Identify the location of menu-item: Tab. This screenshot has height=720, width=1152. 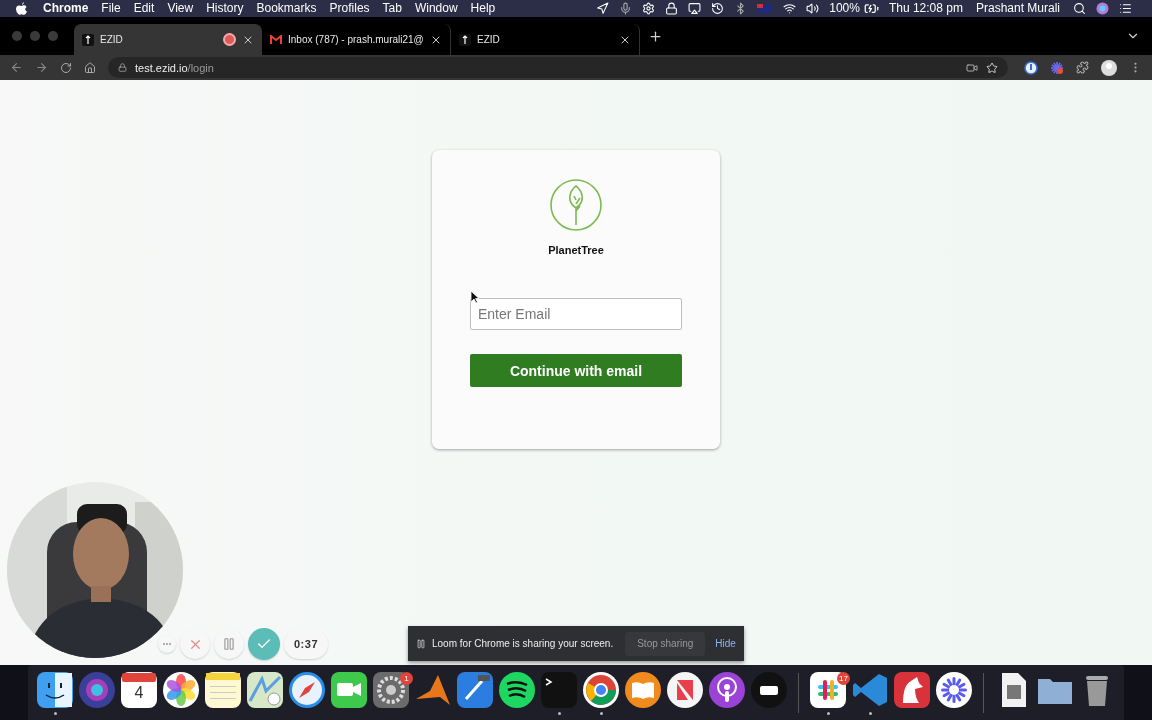
(392, 8).